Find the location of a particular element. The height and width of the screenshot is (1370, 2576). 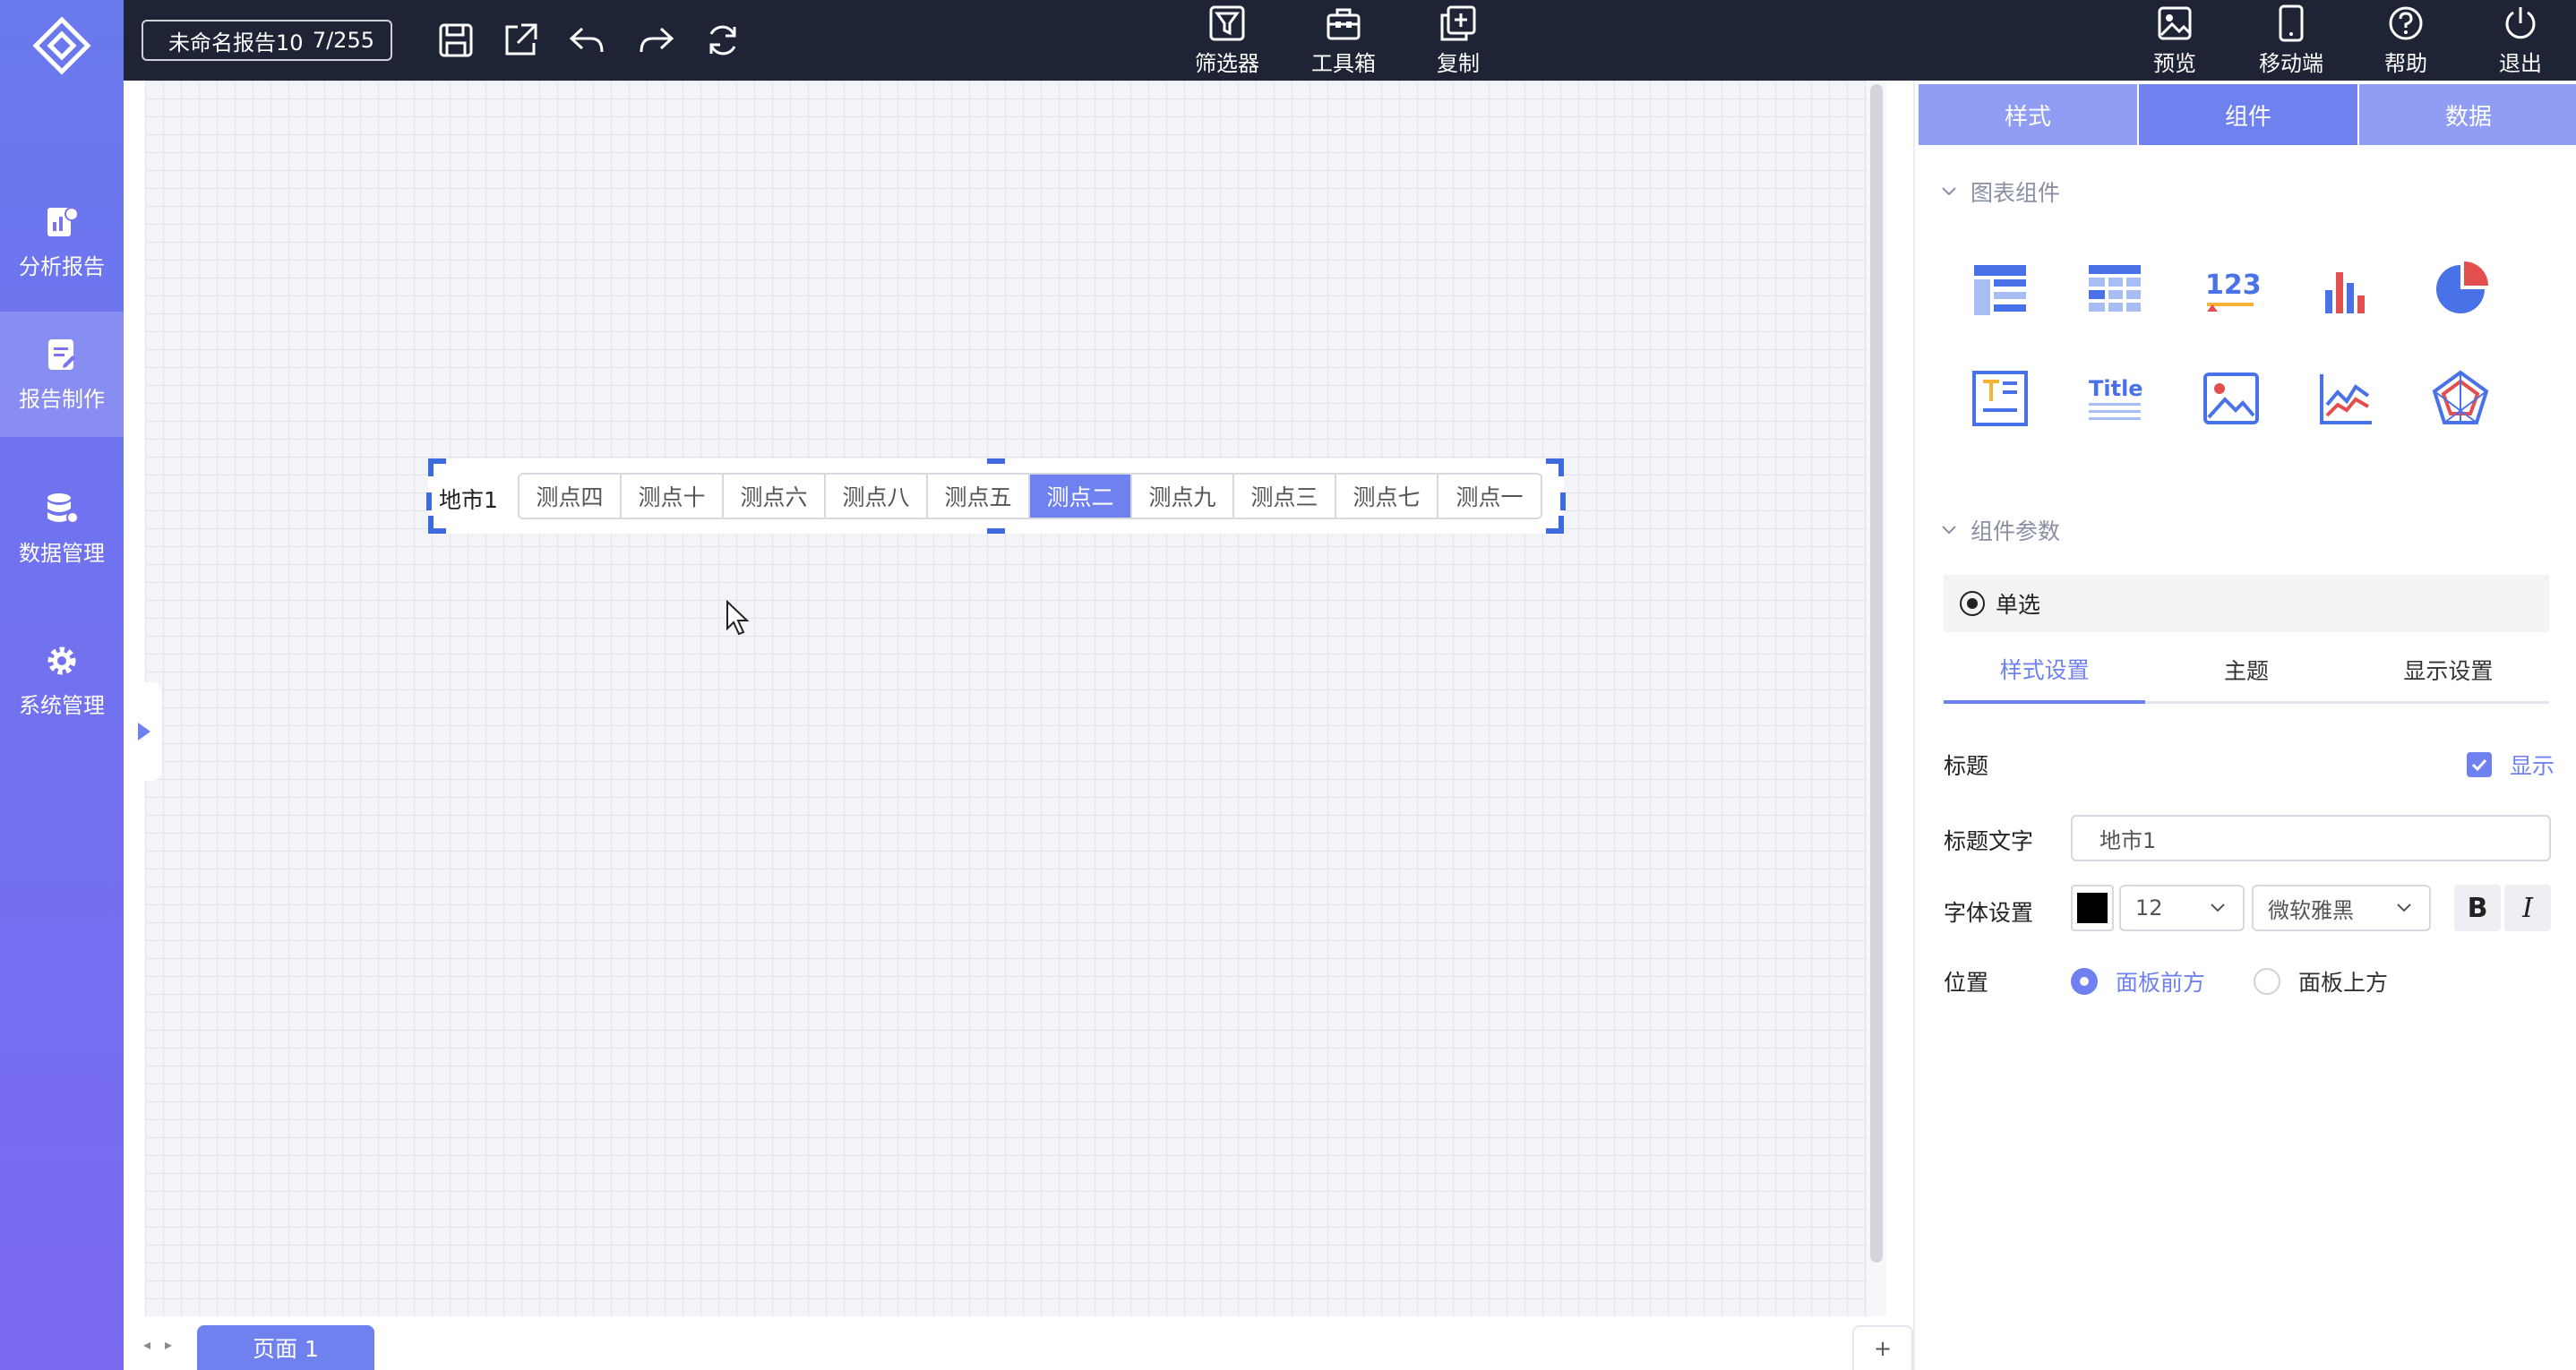

param-subtabs: 样式设置 主题 显示设置 is located at coordinates (2246, 671).